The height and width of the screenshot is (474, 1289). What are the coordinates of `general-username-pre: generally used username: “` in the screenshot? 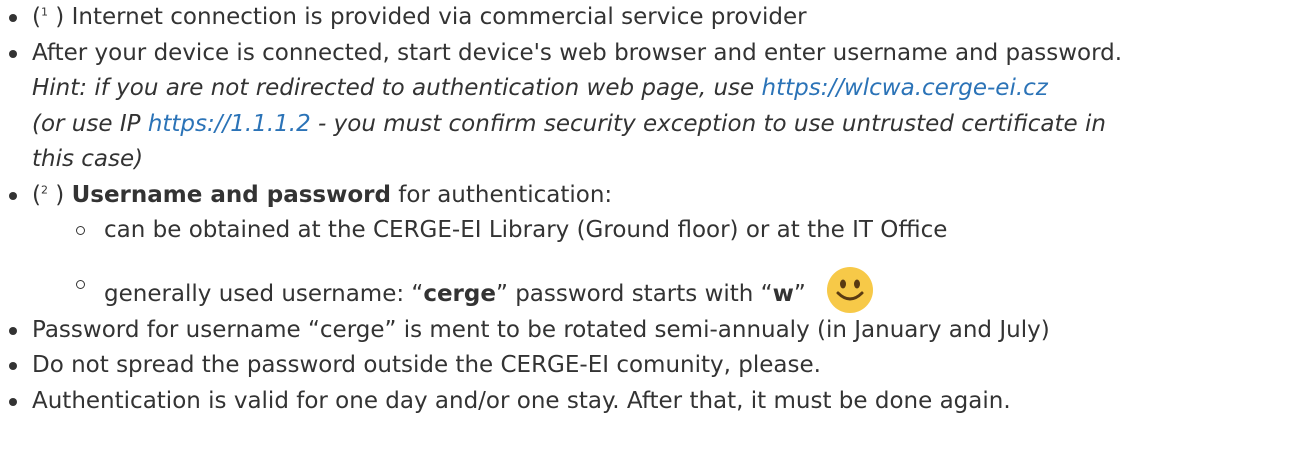 It's located at (264, 293).